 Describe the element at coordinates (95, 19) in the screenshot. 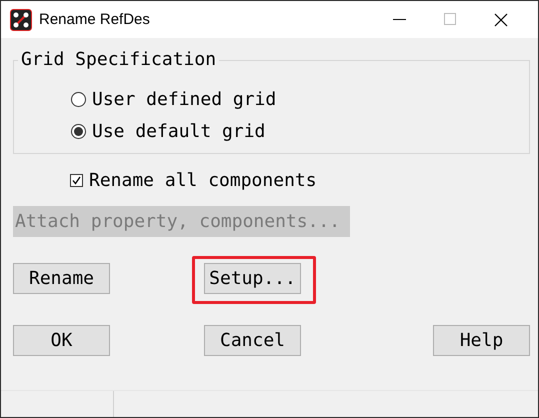

I see `window-title: Rename RefDes` at that location.